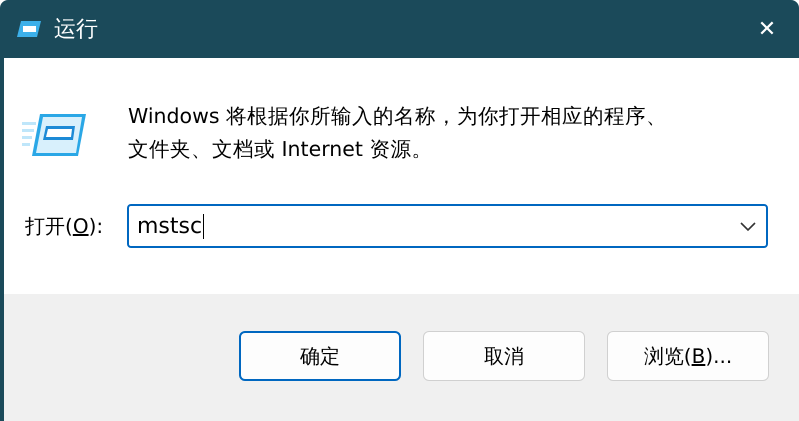  I want to click on dialog-button: 确定, so click(320, 356).